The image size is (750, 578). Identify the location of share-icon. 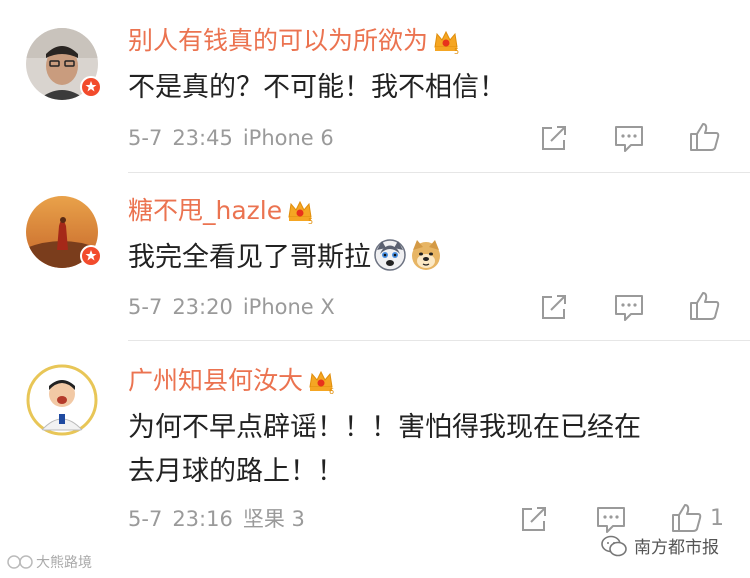
(534, 519).